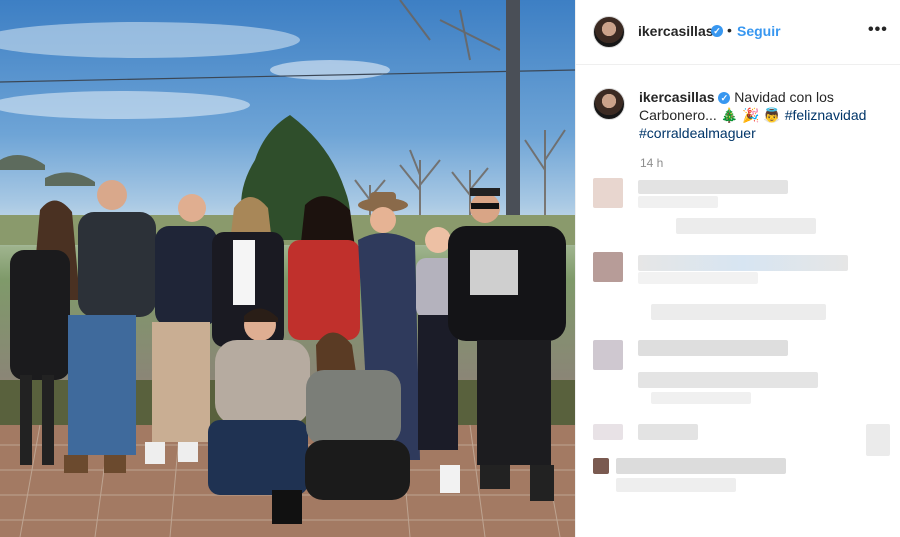 This screenshot has height=537, width=900. Describe the element at coordinates (609, 32) in the screenshot. I see `avatar` at that location.